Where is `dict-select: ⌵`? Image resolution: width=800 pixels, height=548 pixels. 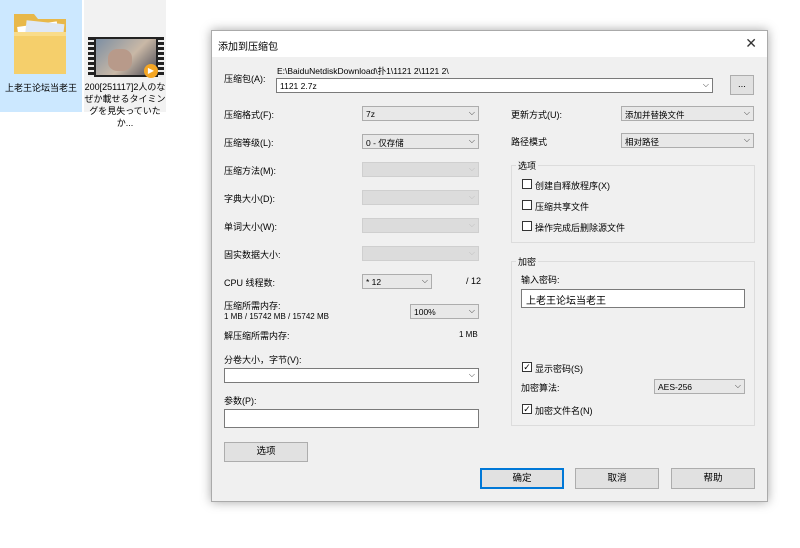
dict-select: ⌵ is located at coordinates (420, 197).